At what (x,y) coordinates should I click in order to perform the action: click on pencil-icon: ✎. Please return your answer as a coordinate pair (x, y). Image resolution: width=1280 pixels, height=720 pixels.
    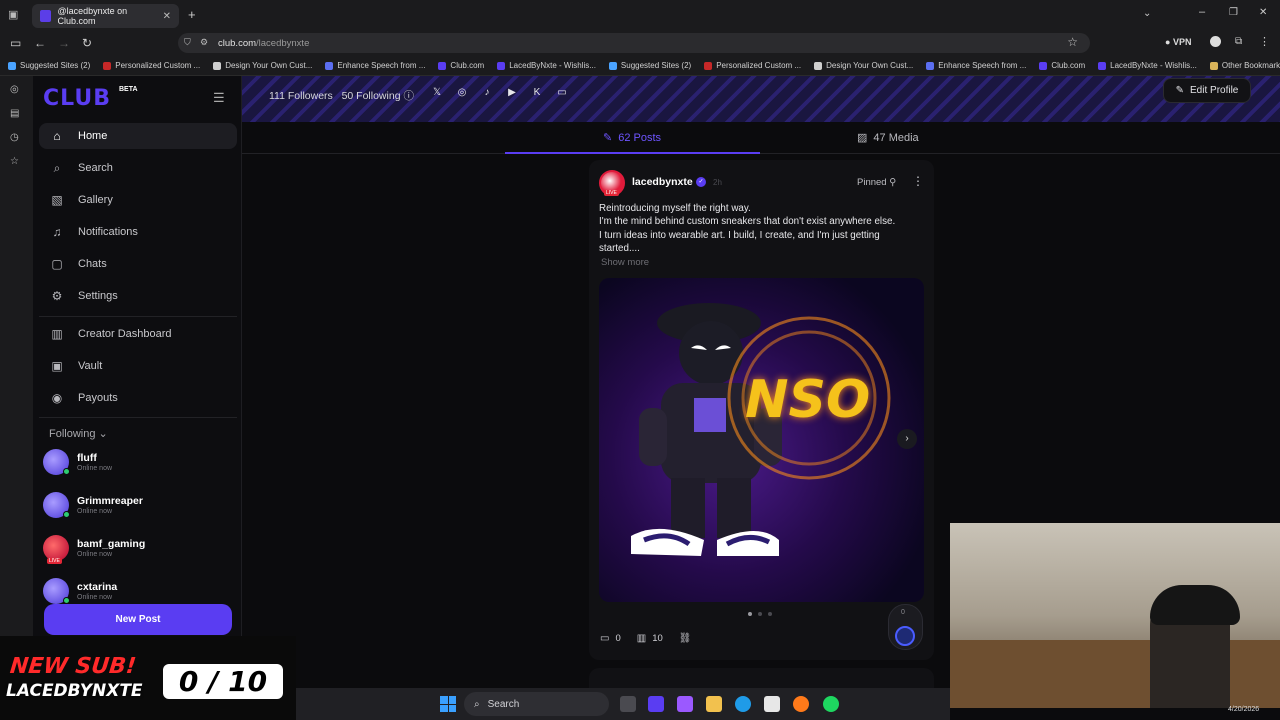
    Looking at the image, I should click on (608, 138).